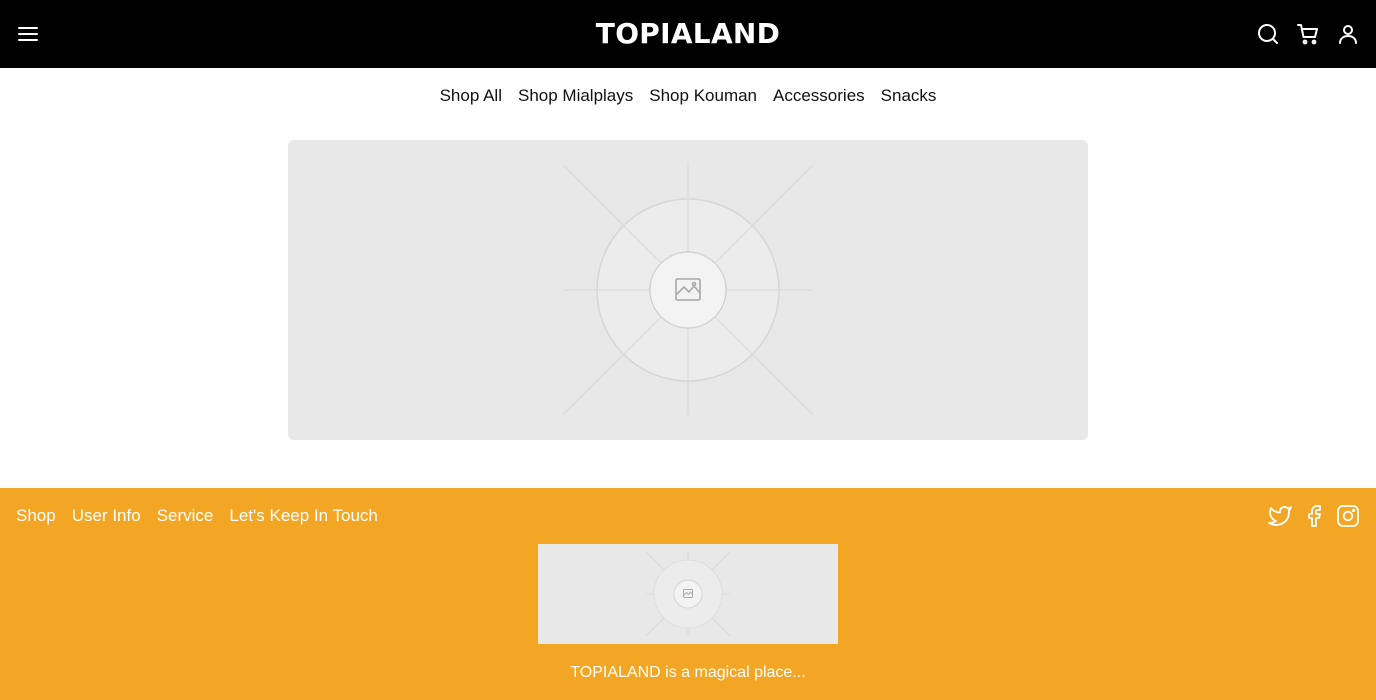 The height and width of the screenshot is (700, 1376). I want to click on search-icon, so click(1268, 34).